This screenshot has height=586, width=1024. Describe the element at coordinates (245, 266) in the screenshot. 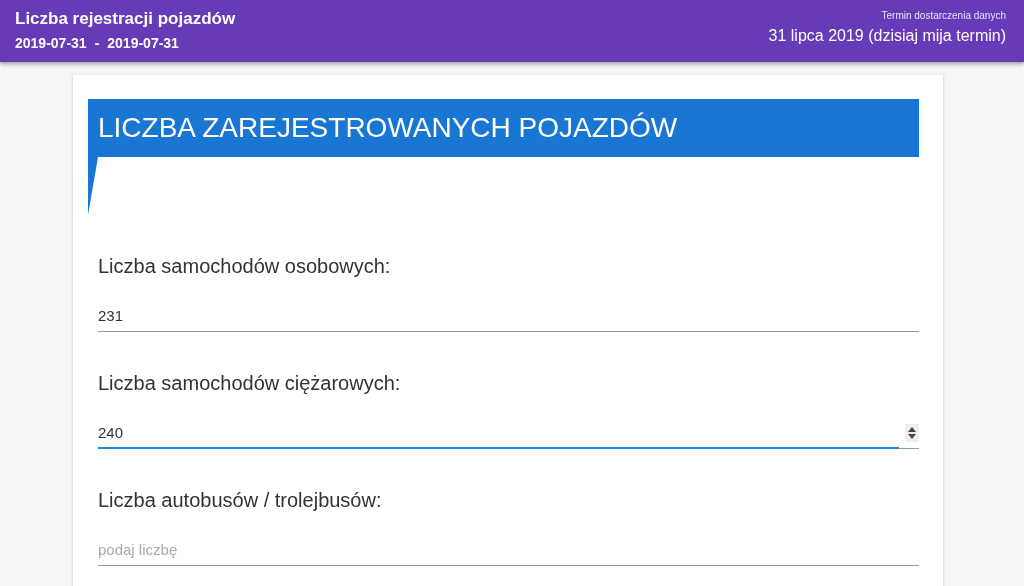

I see `field-label: Liczba samochodów osobowych:` at that location.